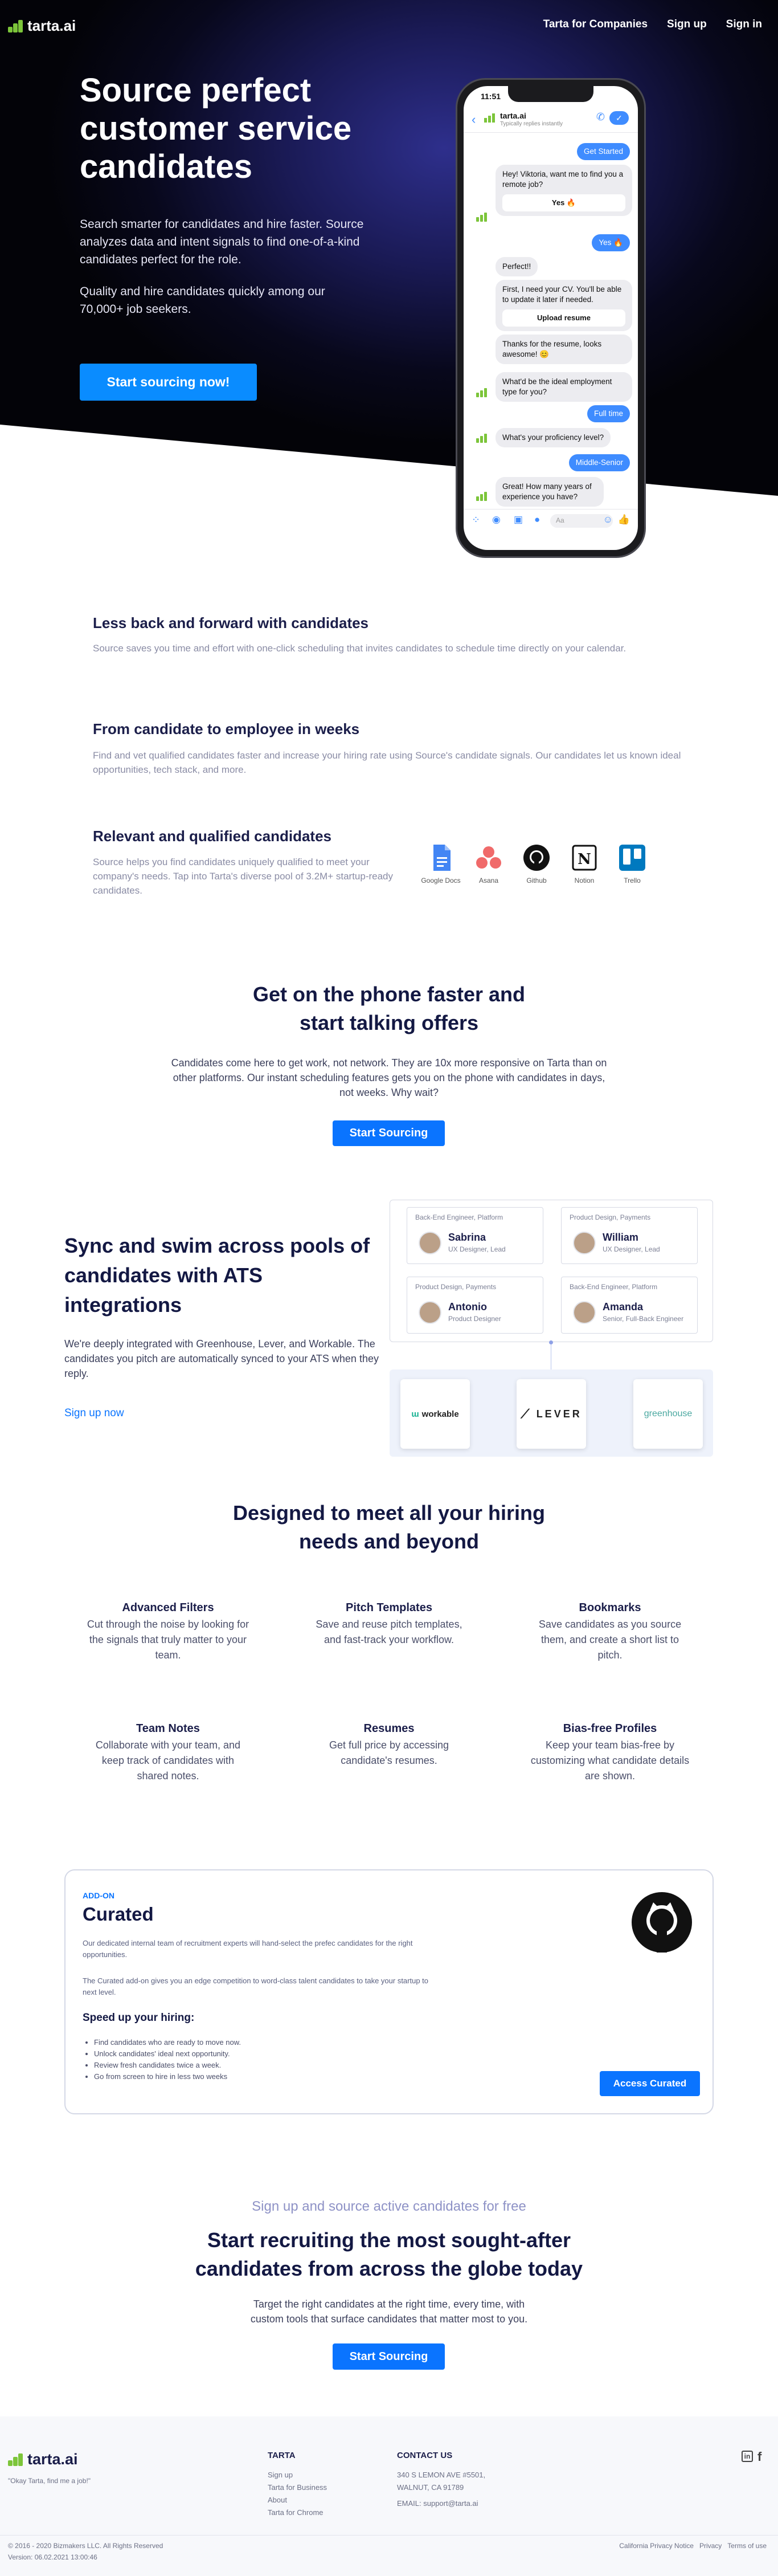  I want to click on access-curated-button: Access Curated, so click(650, 2083).